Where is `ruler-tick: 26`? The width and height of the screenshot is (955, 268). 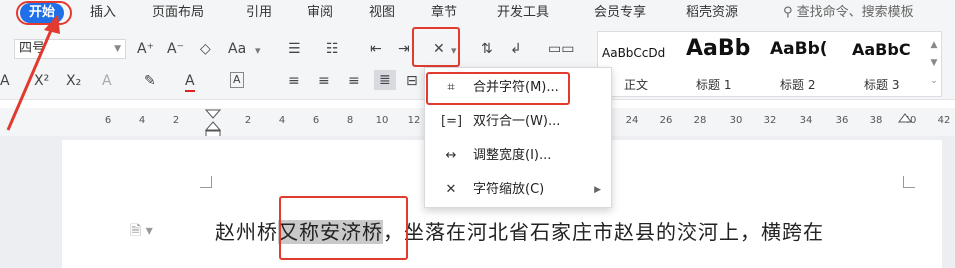
ruler-tick: 26 is located at coordinates (666, 120).